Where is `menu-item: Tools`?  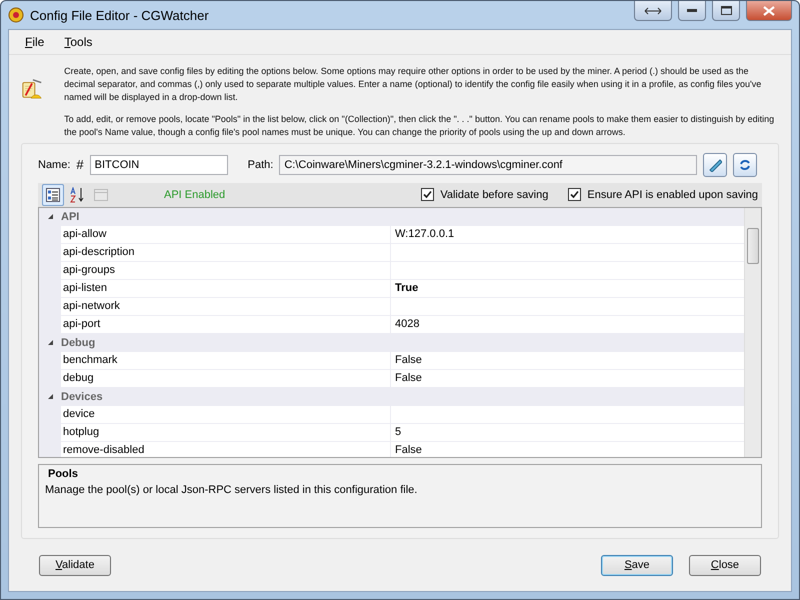
menu-item: Tools is located at coordinates (78, 42).